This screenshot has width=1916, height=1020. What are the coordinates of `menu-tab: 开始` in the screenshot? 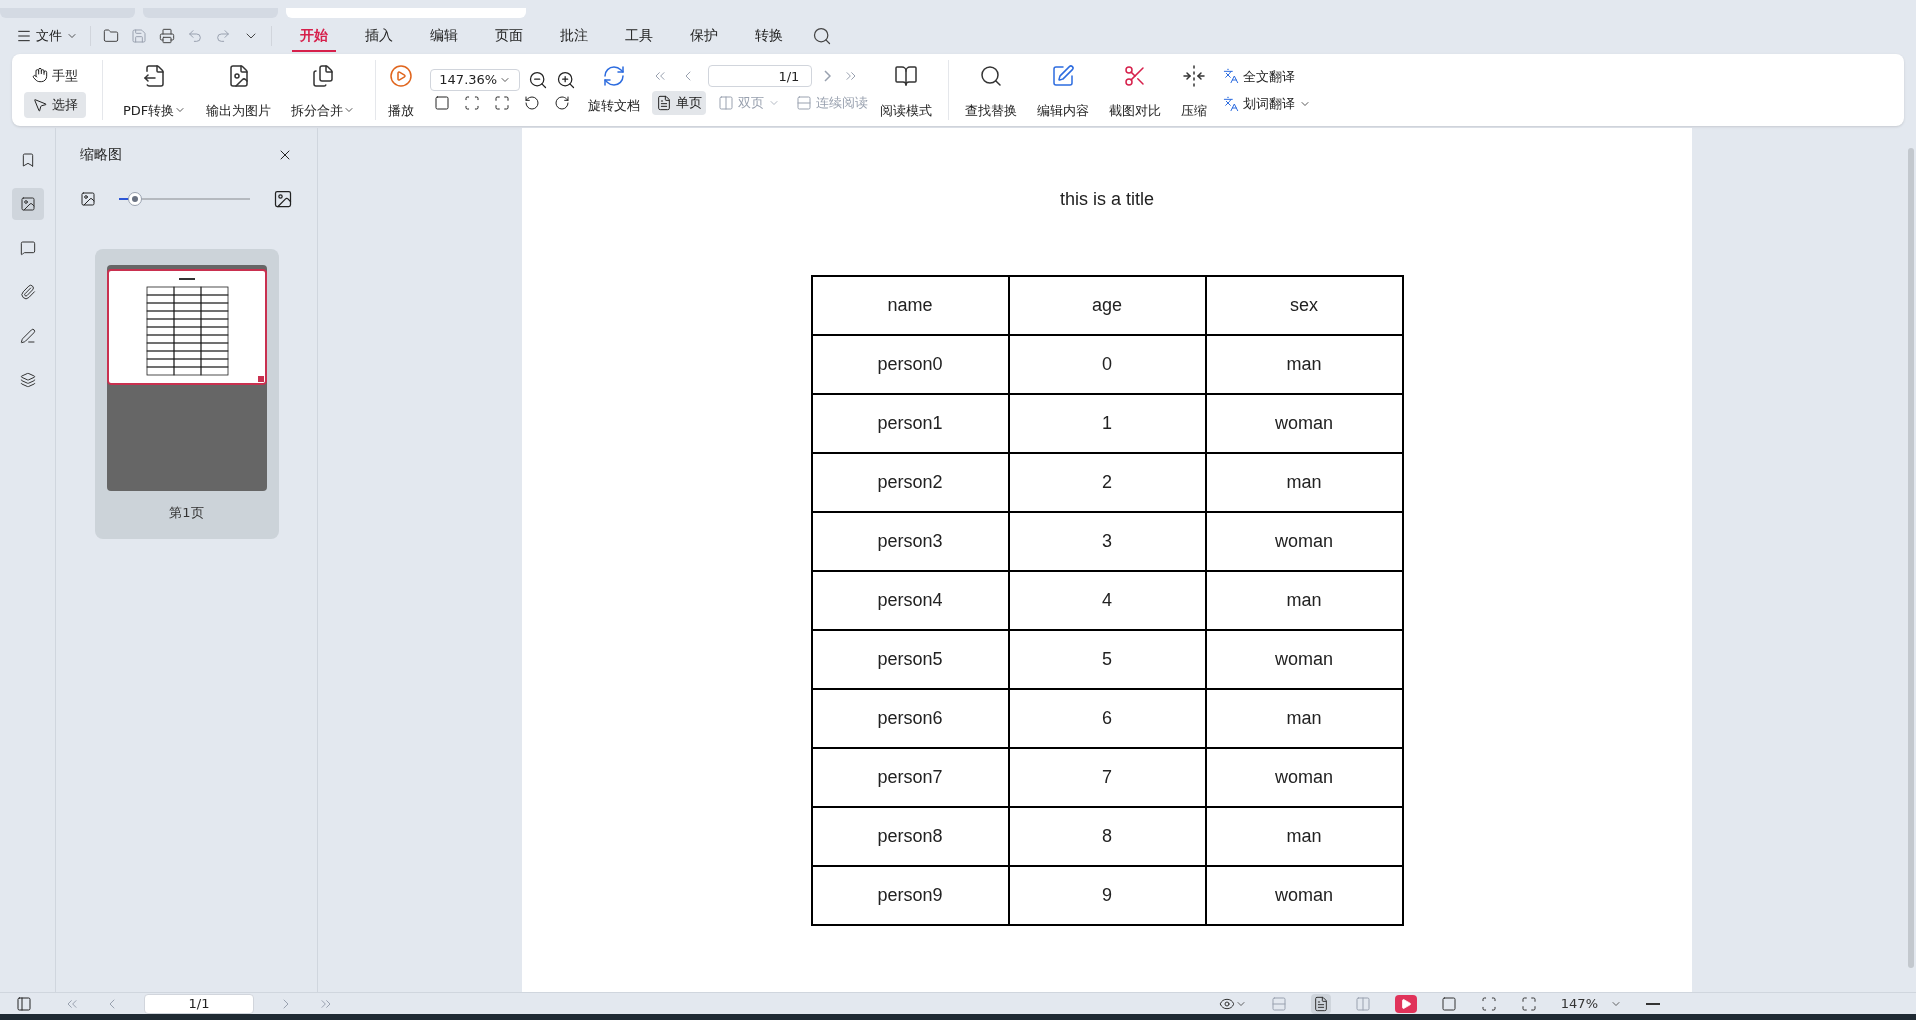 It's located at (314, 36).